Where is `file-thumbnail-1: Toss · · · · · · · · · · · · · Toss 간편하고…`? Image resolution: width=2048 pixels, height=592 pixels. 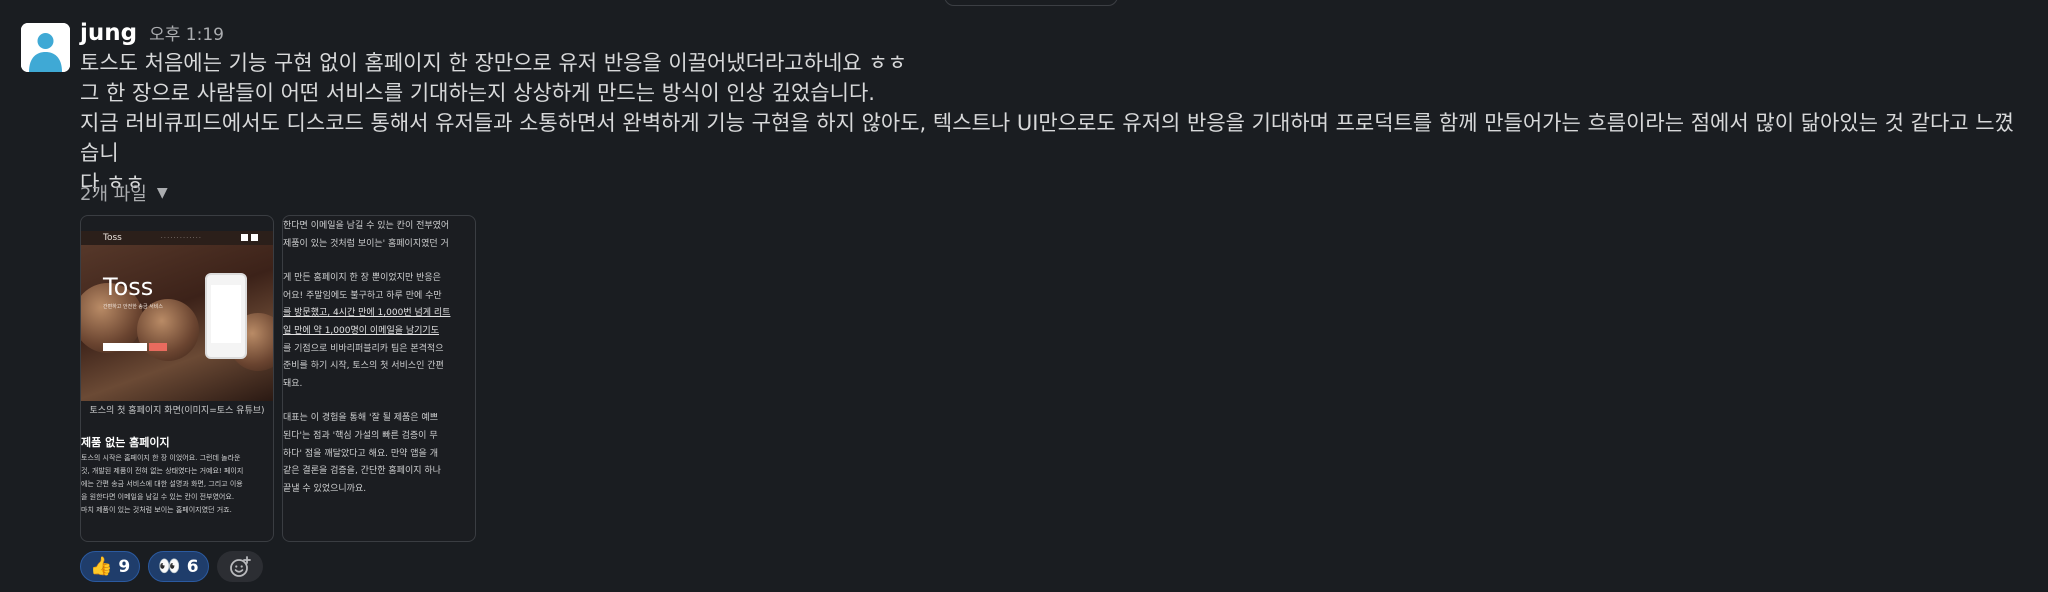 file-thumbnail-1: Toss · · · · · · · · · · · · · Toss 간편하고… is located at coordinates (177, 378).